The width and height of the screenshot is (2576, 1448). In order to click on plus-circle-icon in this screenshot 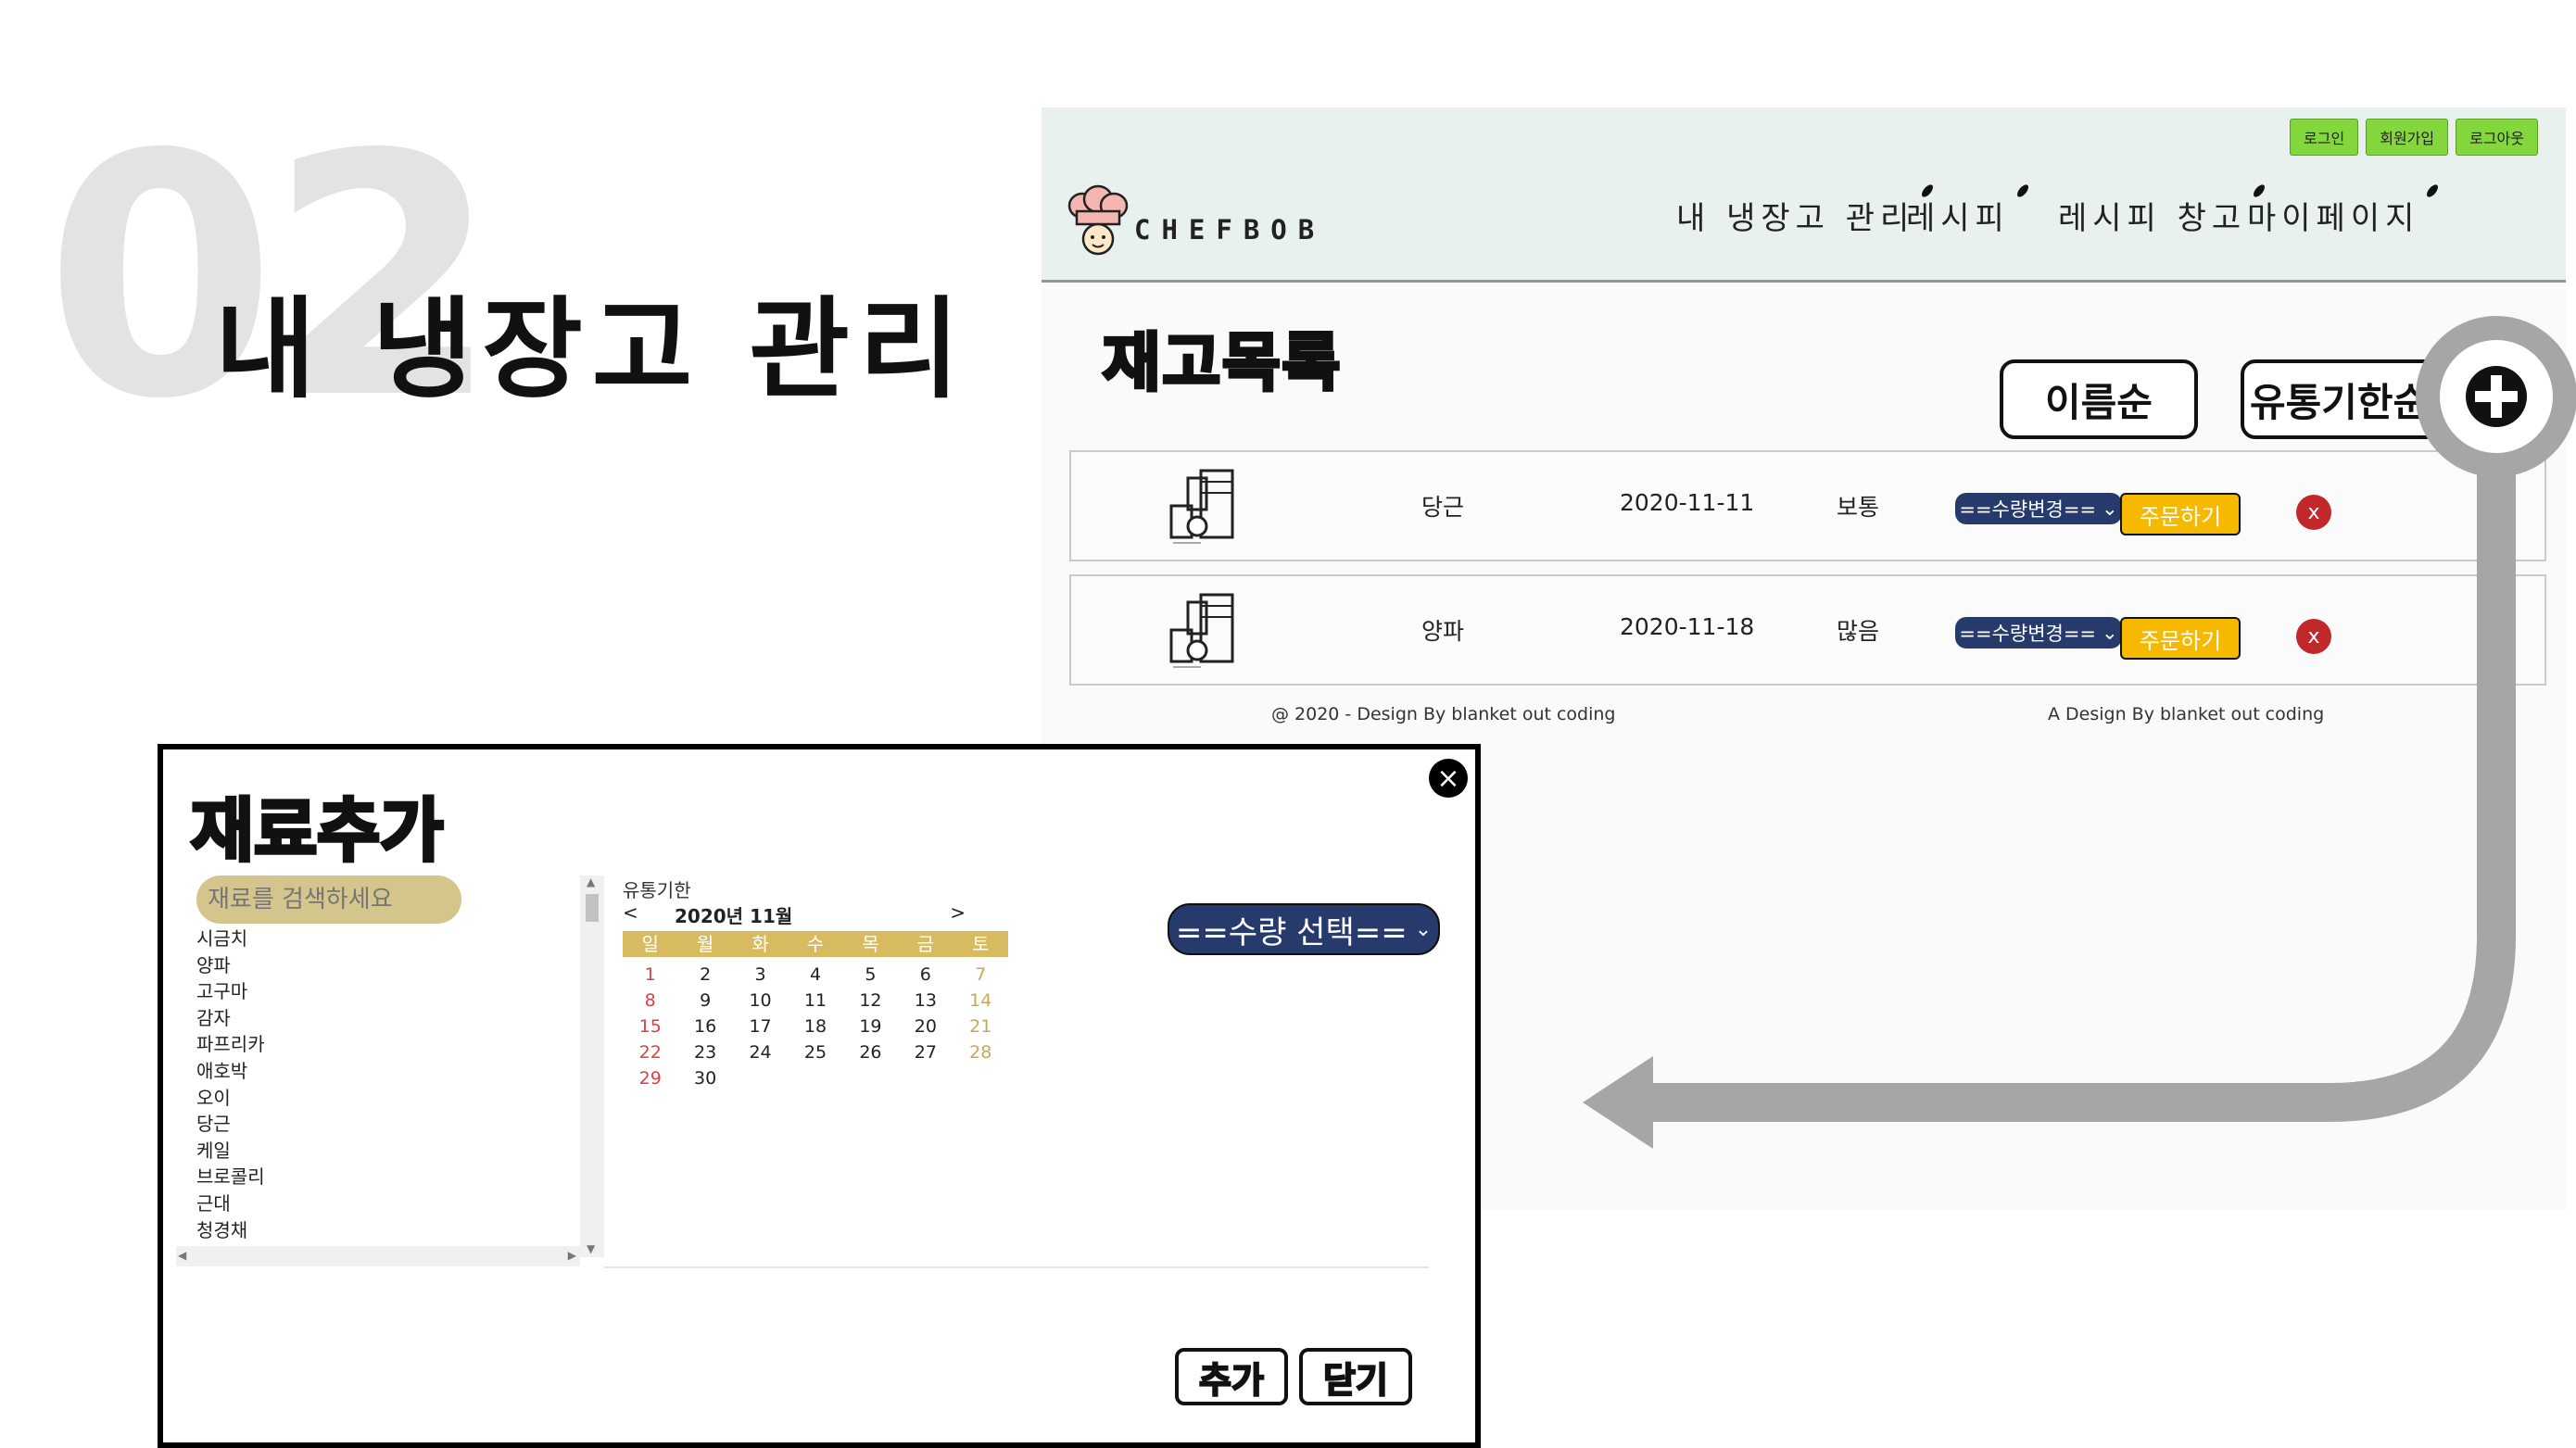, I will do `click(2497, 396)`.